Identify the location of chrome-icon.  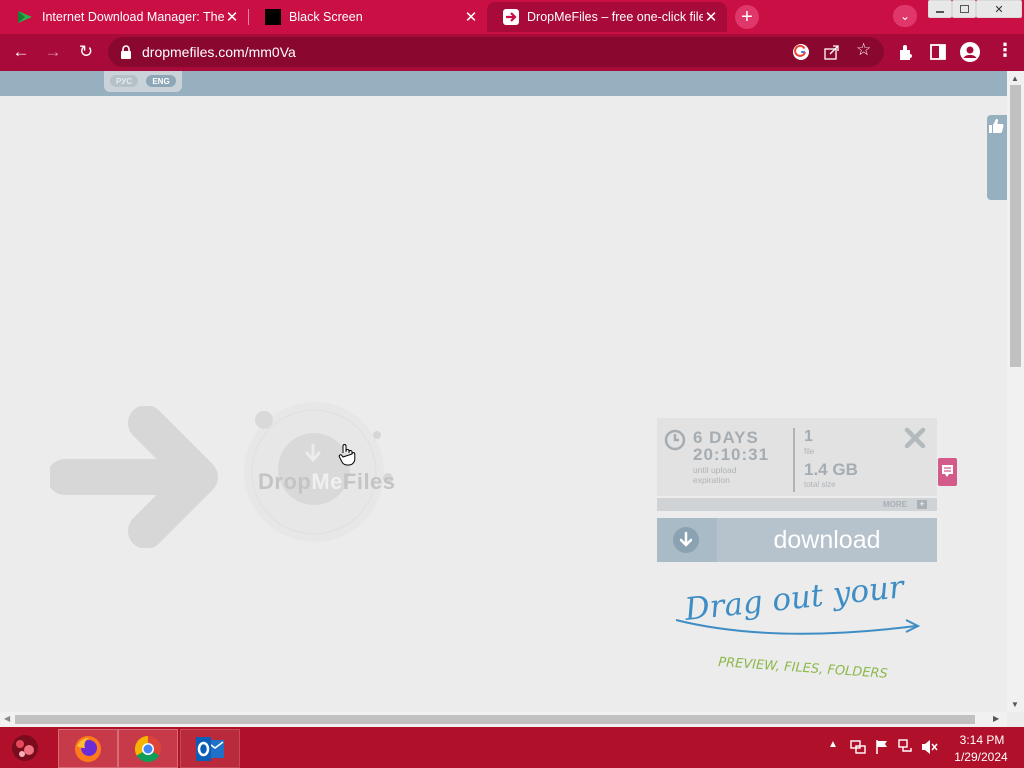
(147, 748).